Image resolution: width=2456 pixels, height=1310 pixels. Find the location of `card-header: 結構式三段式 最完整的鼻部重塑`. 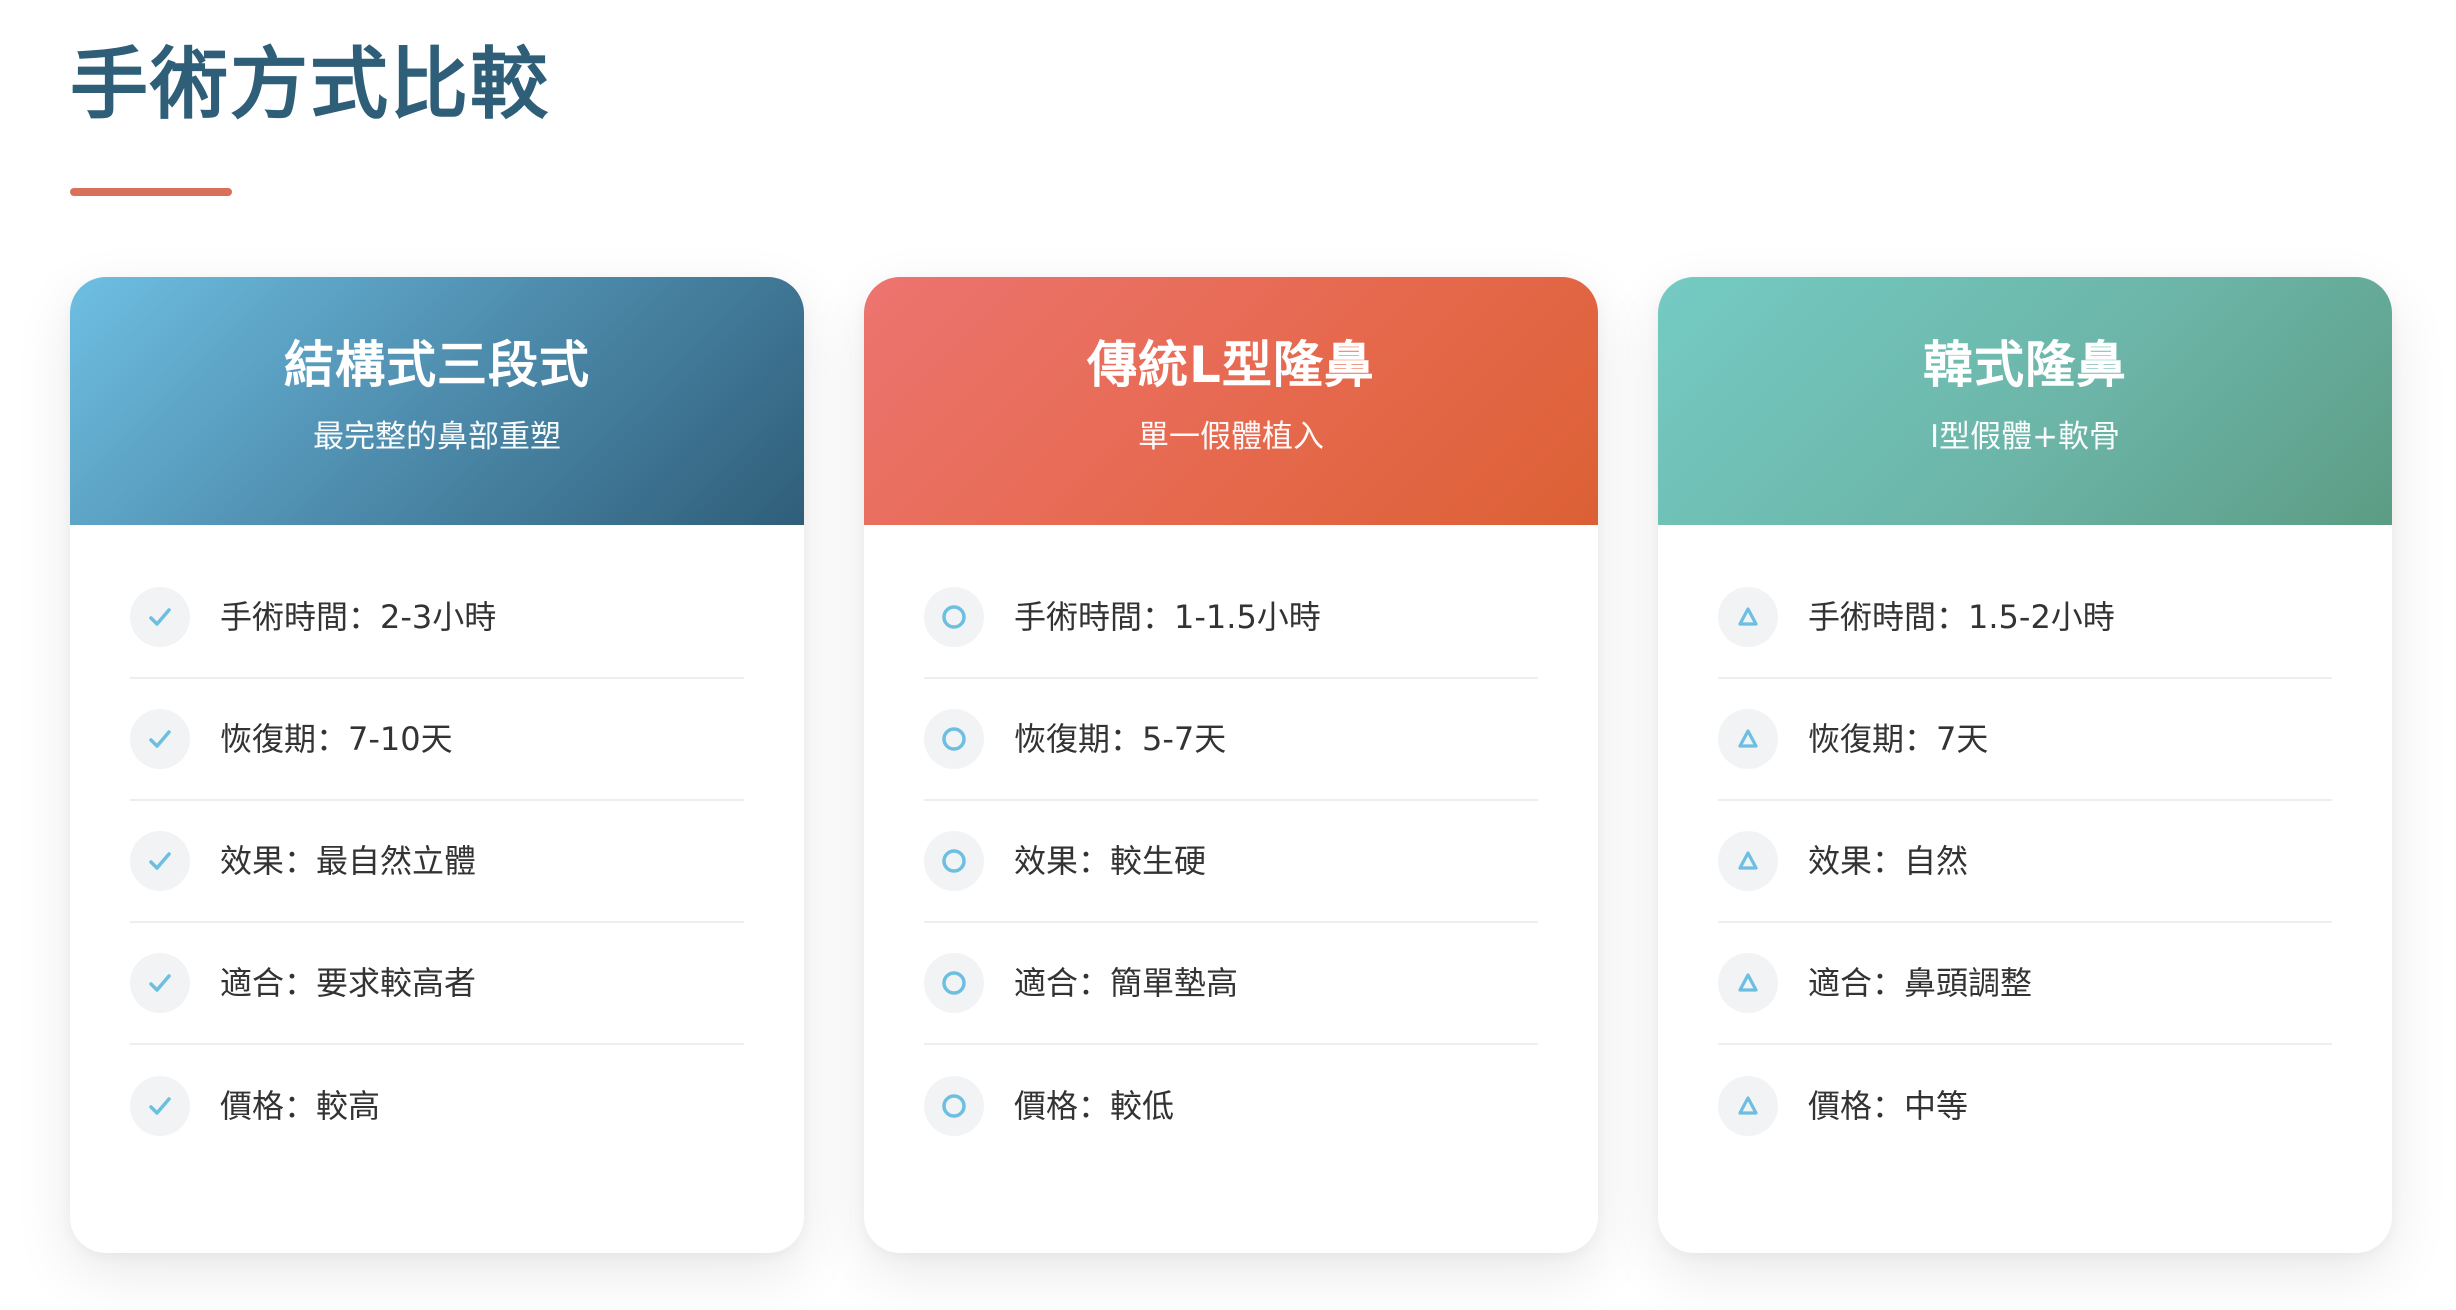

card-header: 結構式三段式 最完整的鼻部重塑 is located at coordinates (437, 401).